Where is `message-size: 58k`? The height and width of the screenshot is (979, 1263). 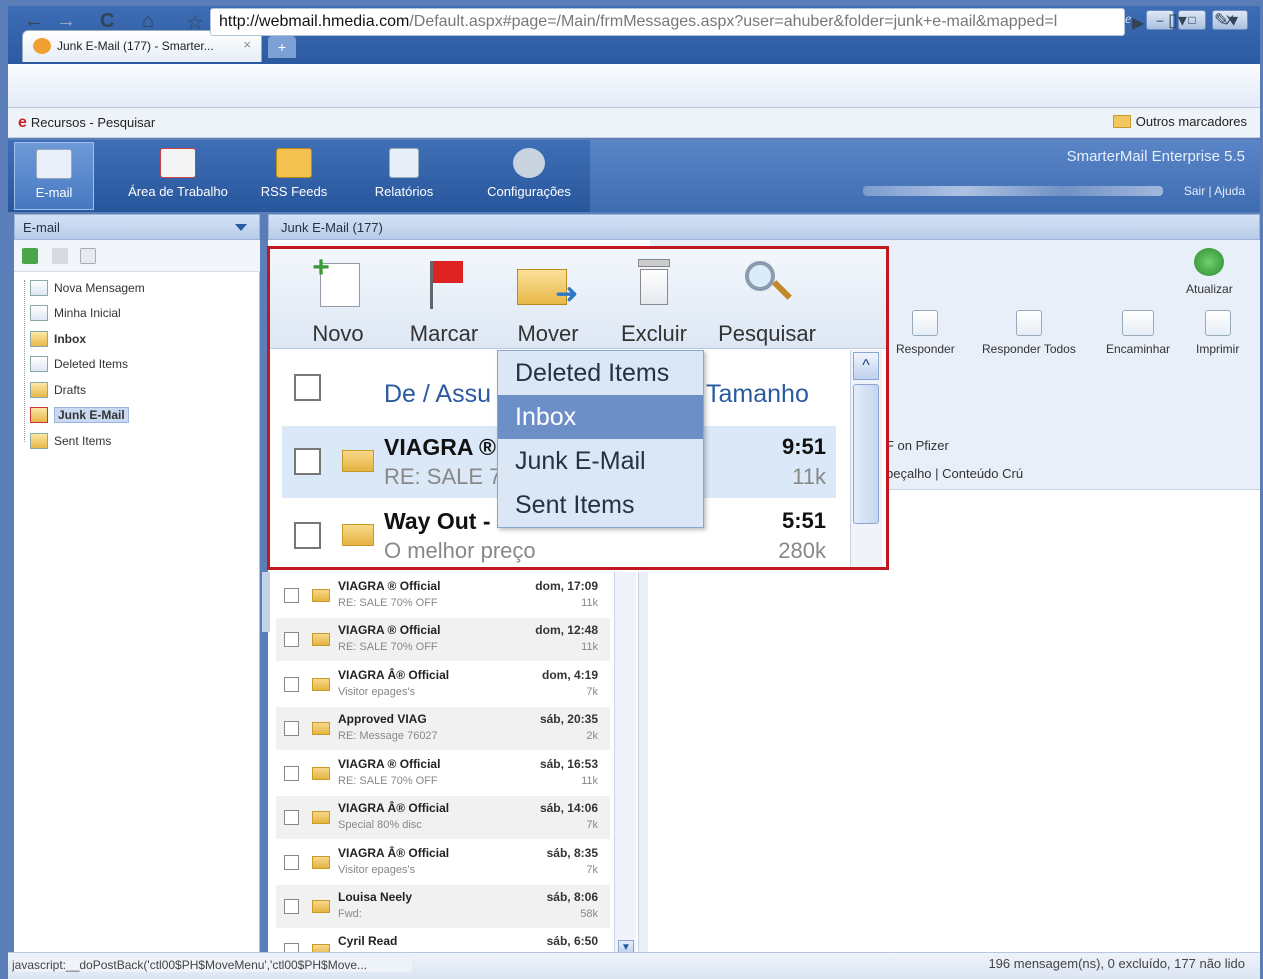
message-size: 58k is located at coordinates (589, 914).